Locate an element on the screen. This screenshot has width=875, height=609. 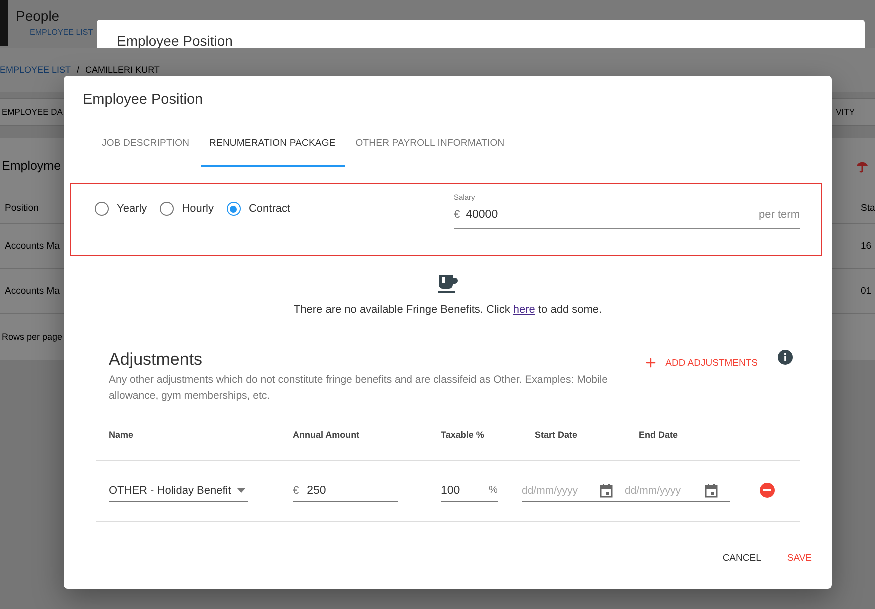
section-description: Any other adjustments which do not constitute fringe benefits and are classifeid as Other. Examples: Mobile allowance, gym memberships, etc. is located at coordinates (359, 388).